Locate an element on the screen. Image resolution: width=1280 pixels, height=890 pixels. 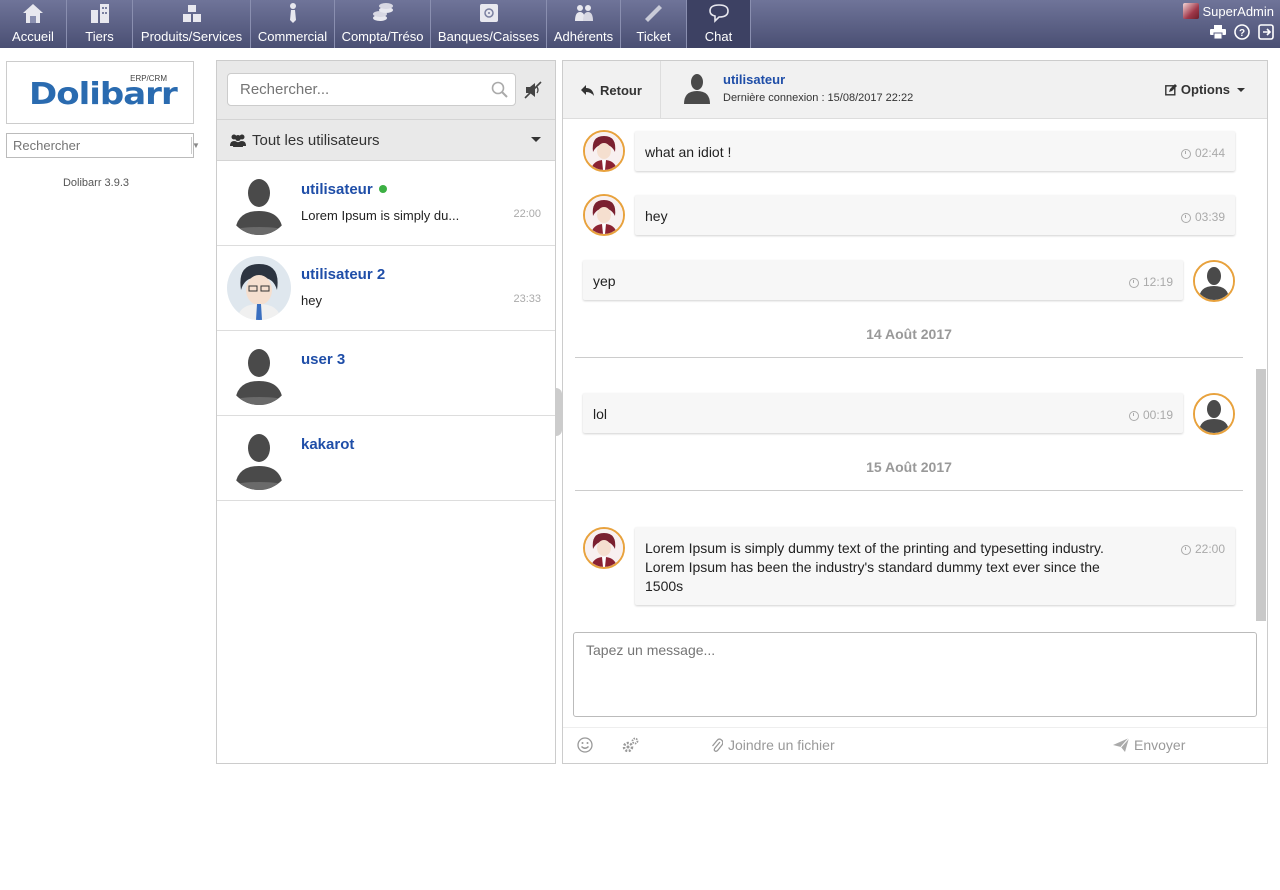
send-button: Envoyer is located at coordinates (1149, 745).